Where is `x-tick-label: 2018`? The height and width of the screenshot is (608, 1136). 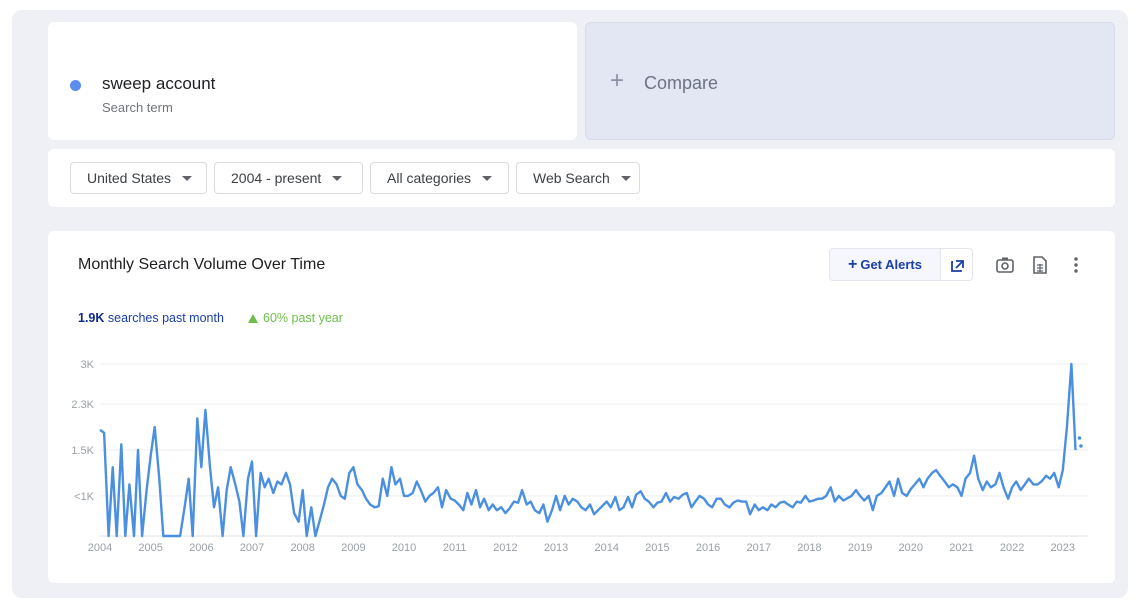 x-tick-label: 2018 is located at coordinates (809, 548).